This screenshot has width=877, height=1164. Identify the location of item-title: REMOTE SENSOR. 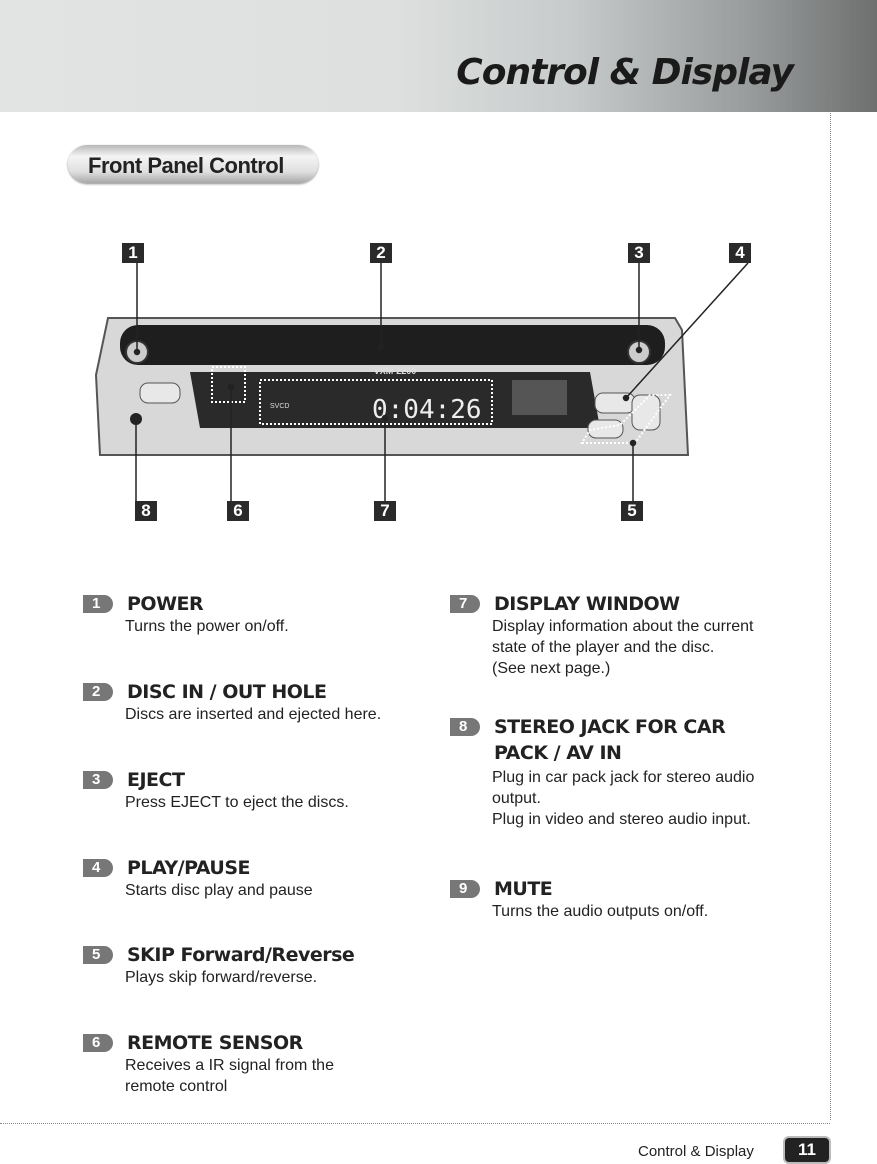
(215, 1043).